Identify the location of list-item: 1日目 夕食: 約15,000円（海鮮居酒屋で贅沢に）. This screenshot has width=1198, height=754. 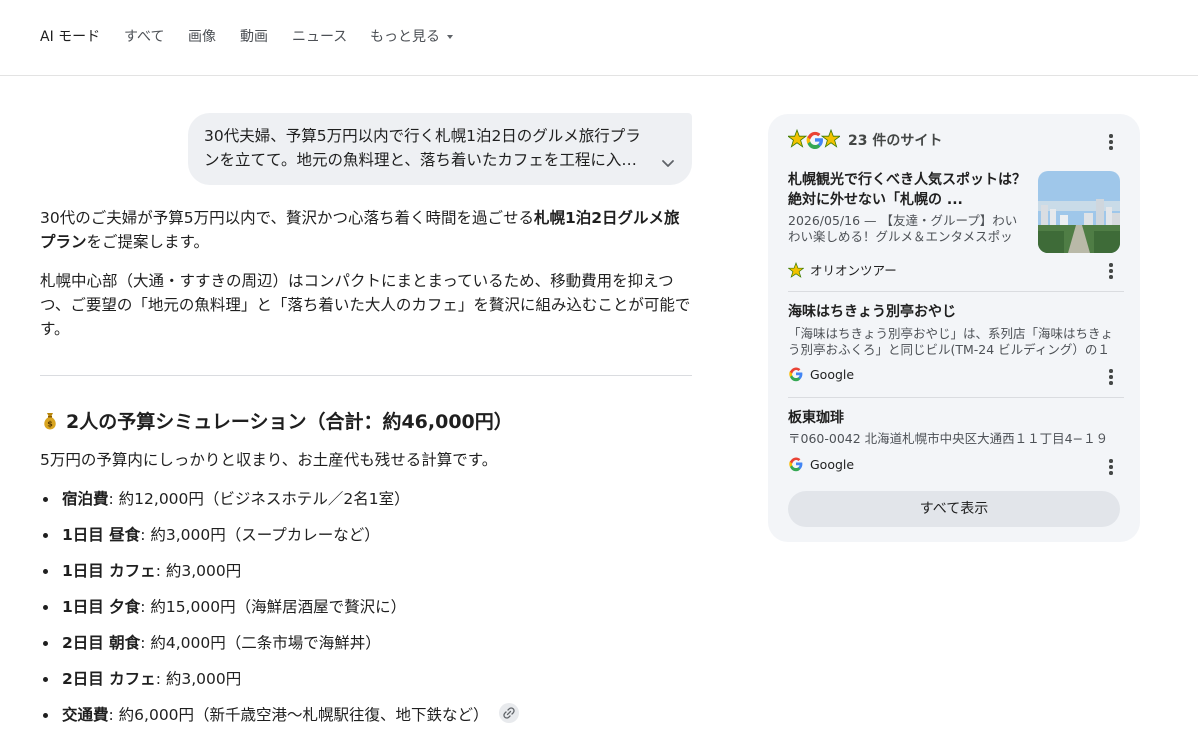
(366, 613).